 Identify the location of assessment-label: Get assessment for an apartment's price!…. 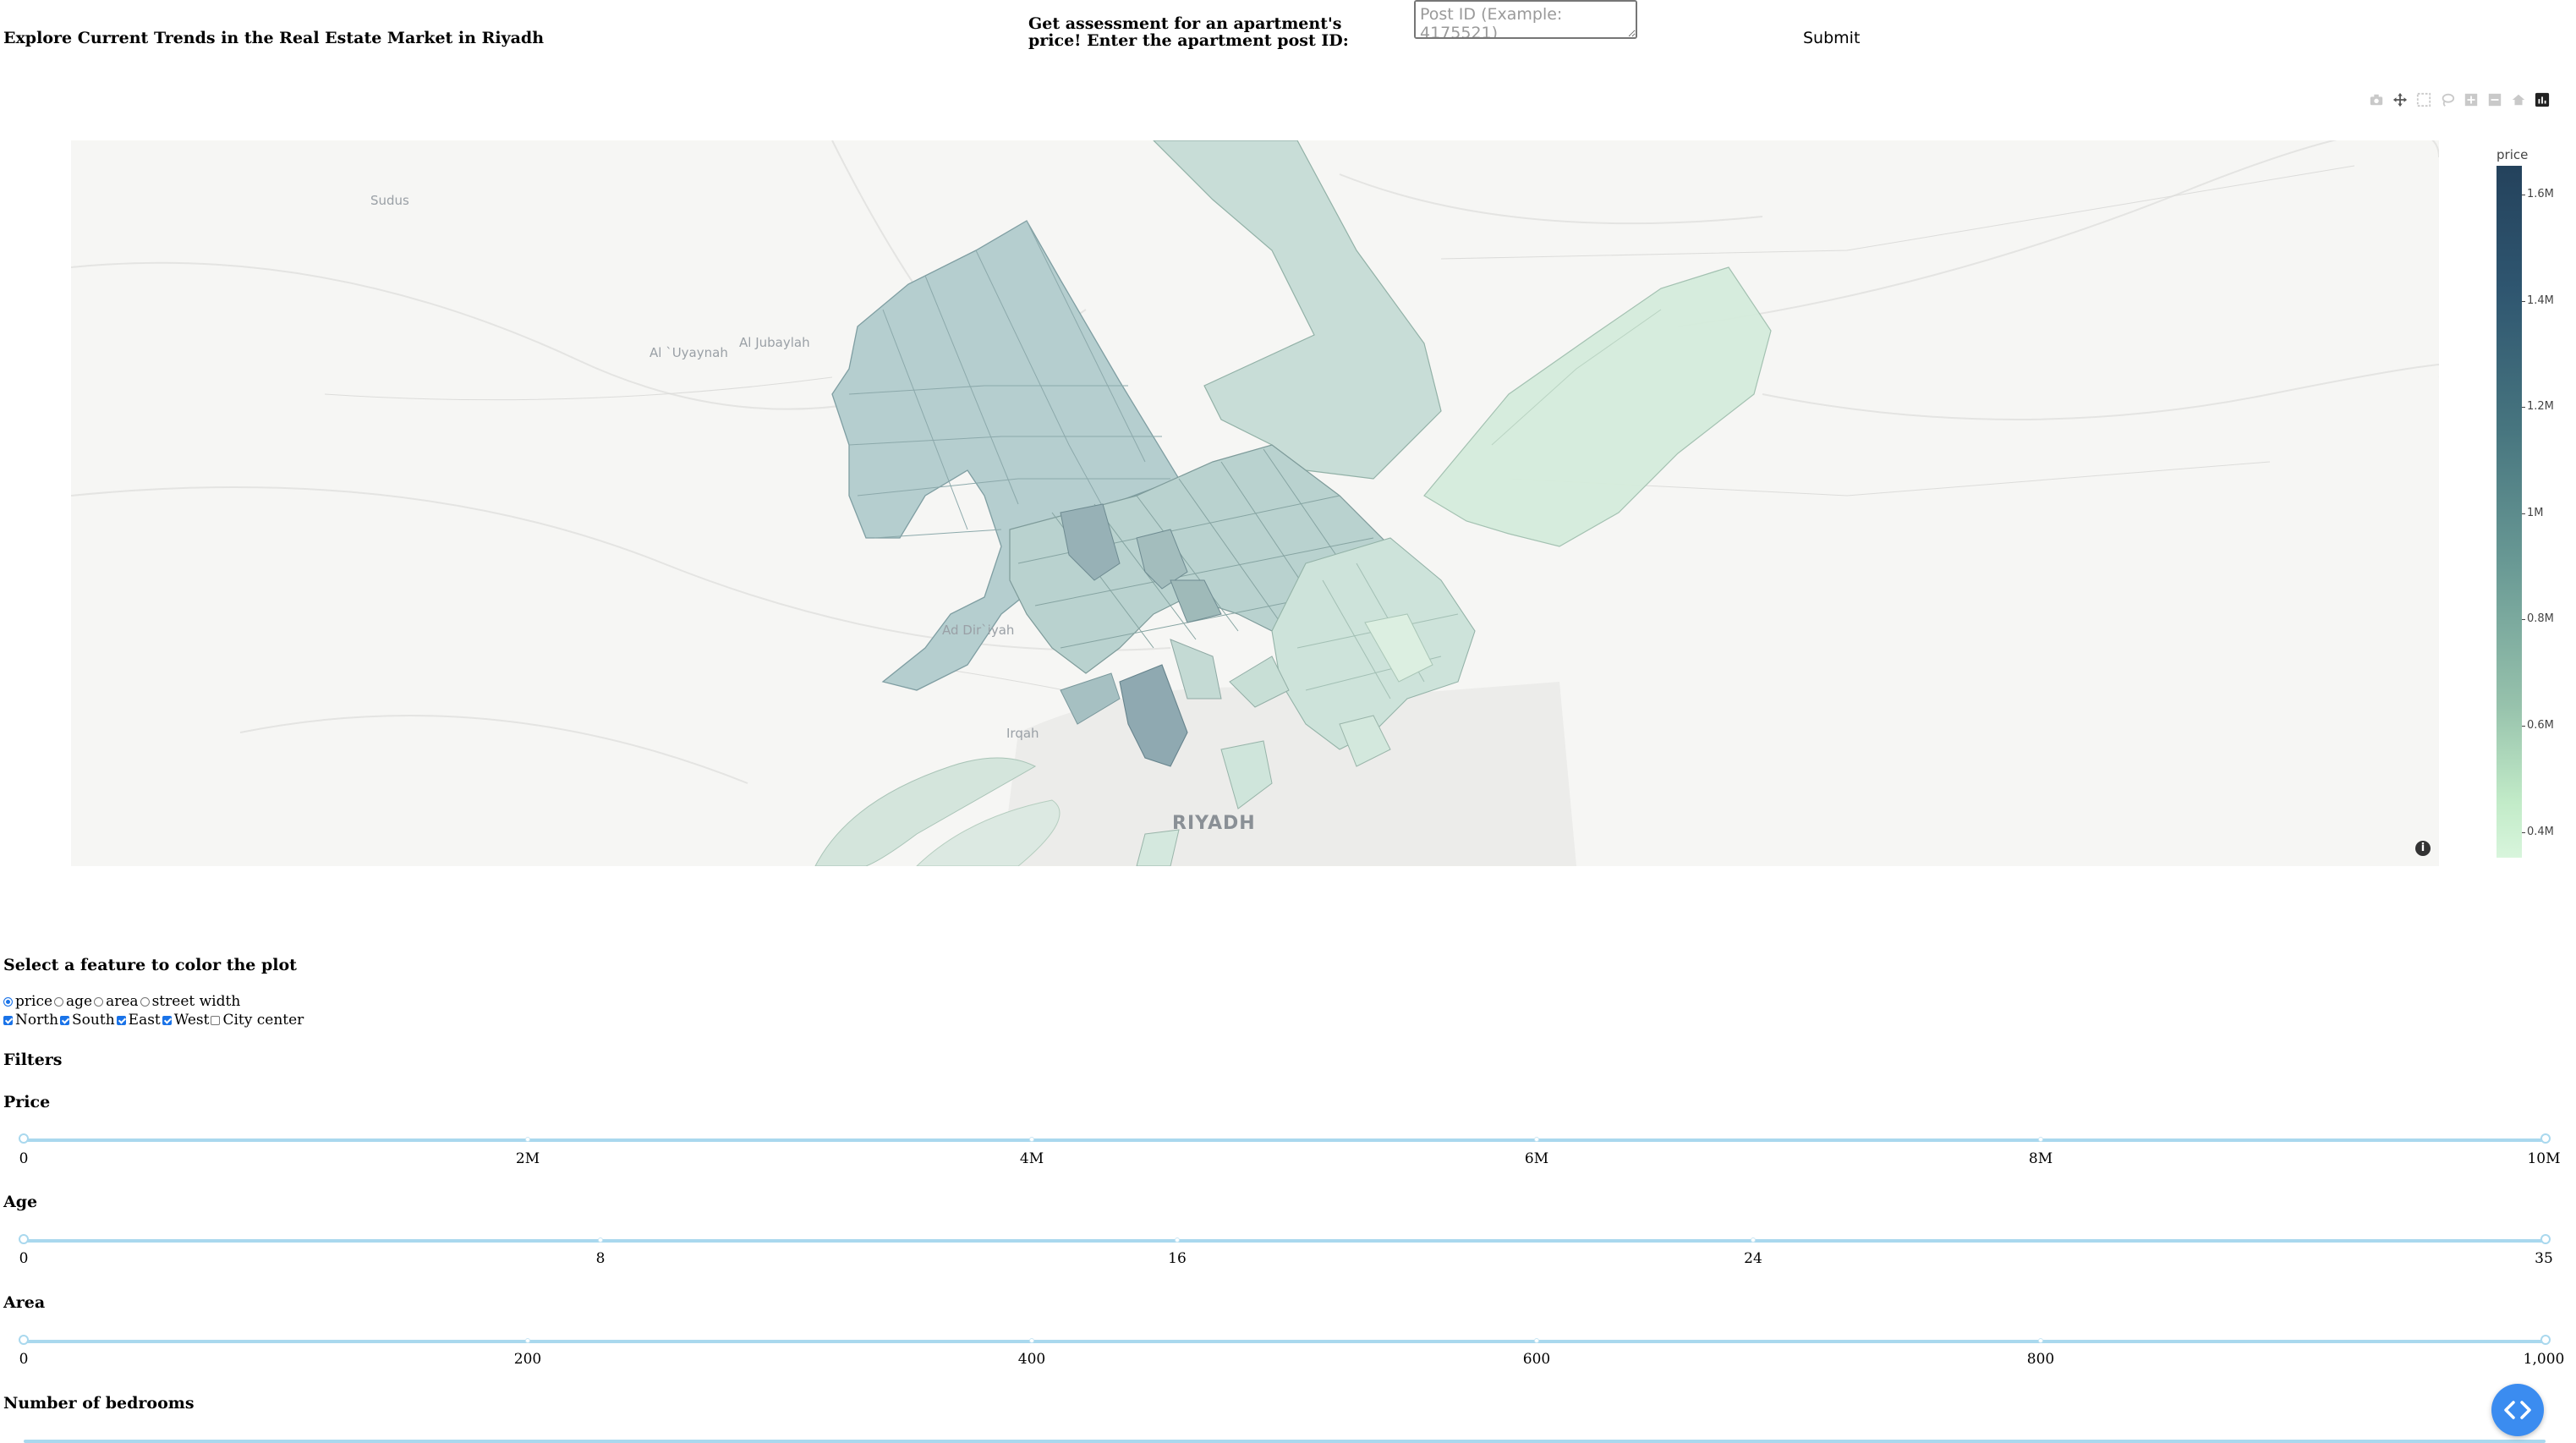
(1188, 32).